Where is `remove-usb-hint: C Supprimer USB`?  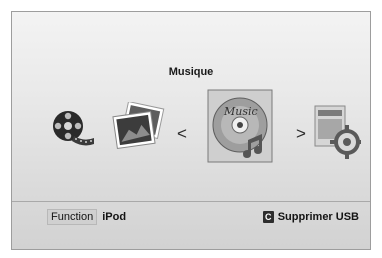
remove-usb-hint: C Supprimer USB is located at coordinates (310, 217).